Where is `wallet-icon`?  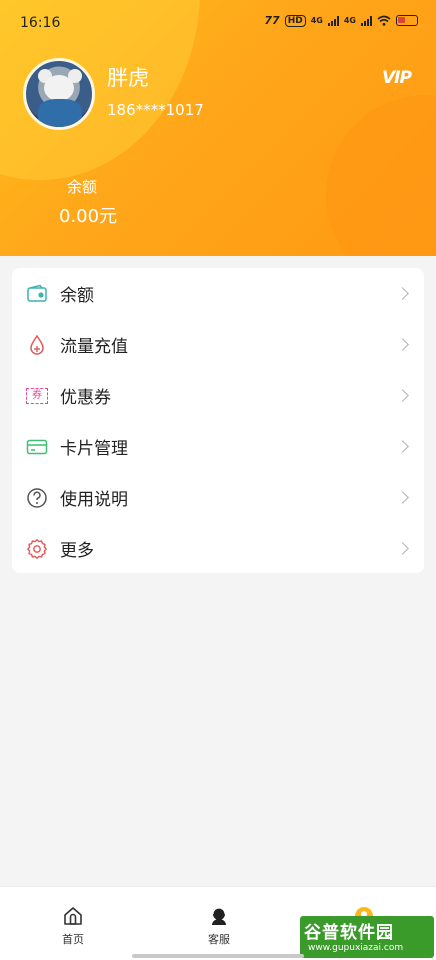 wallet-icon is located at coordinates (37, 294).